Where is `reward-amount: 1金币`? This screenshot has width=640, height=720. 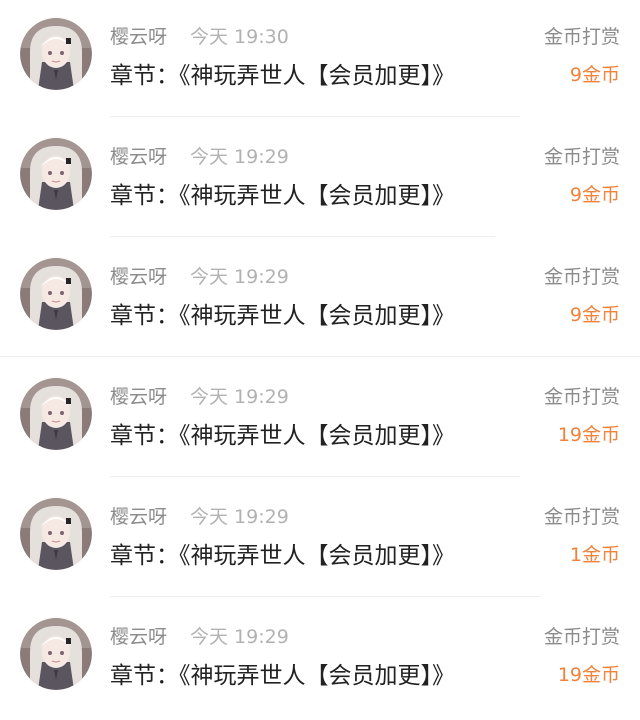
reward-amount: 1金币 is located at coordinates (594, 555).